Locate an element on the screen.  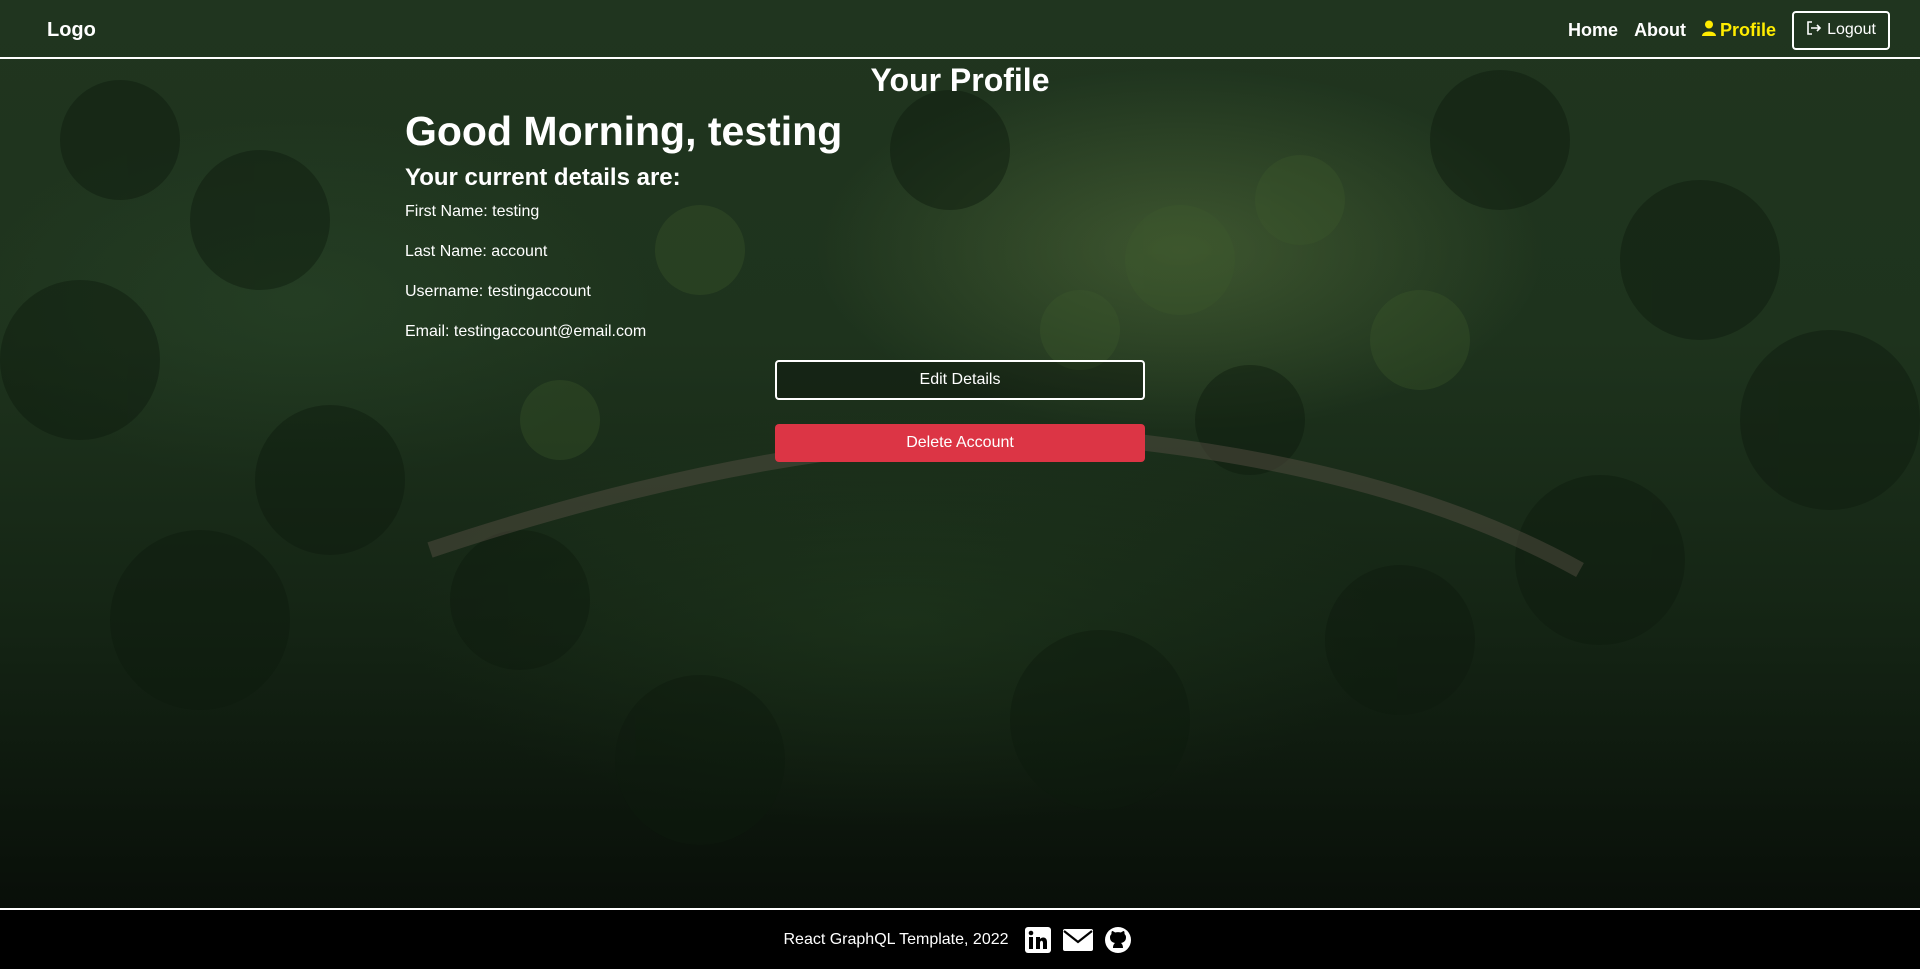
logo: Logo is located at coordinates (71, 30).